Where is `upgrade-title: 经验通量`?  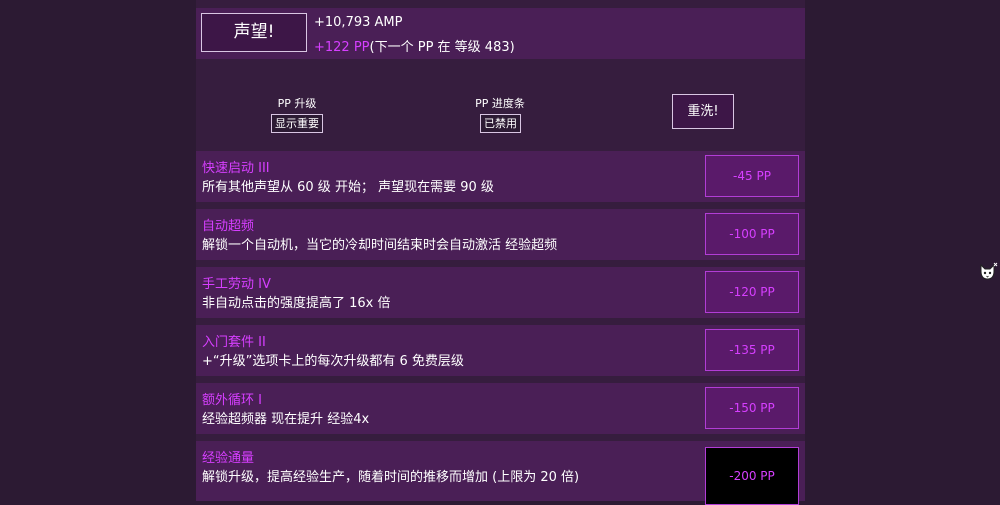
upgrade-title: 经验通量 is located at coordinates (228, 458).